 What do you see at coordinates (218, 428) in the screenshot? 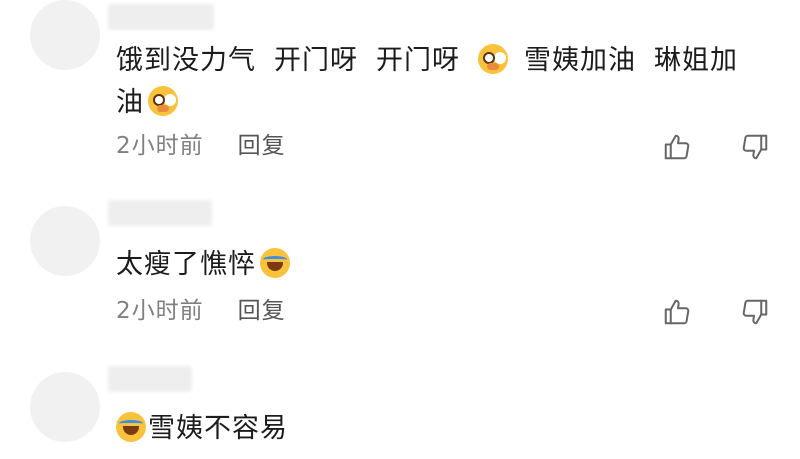
I see `comment-text-segment: 雪姨不容易` at bounding box center [218, 428].